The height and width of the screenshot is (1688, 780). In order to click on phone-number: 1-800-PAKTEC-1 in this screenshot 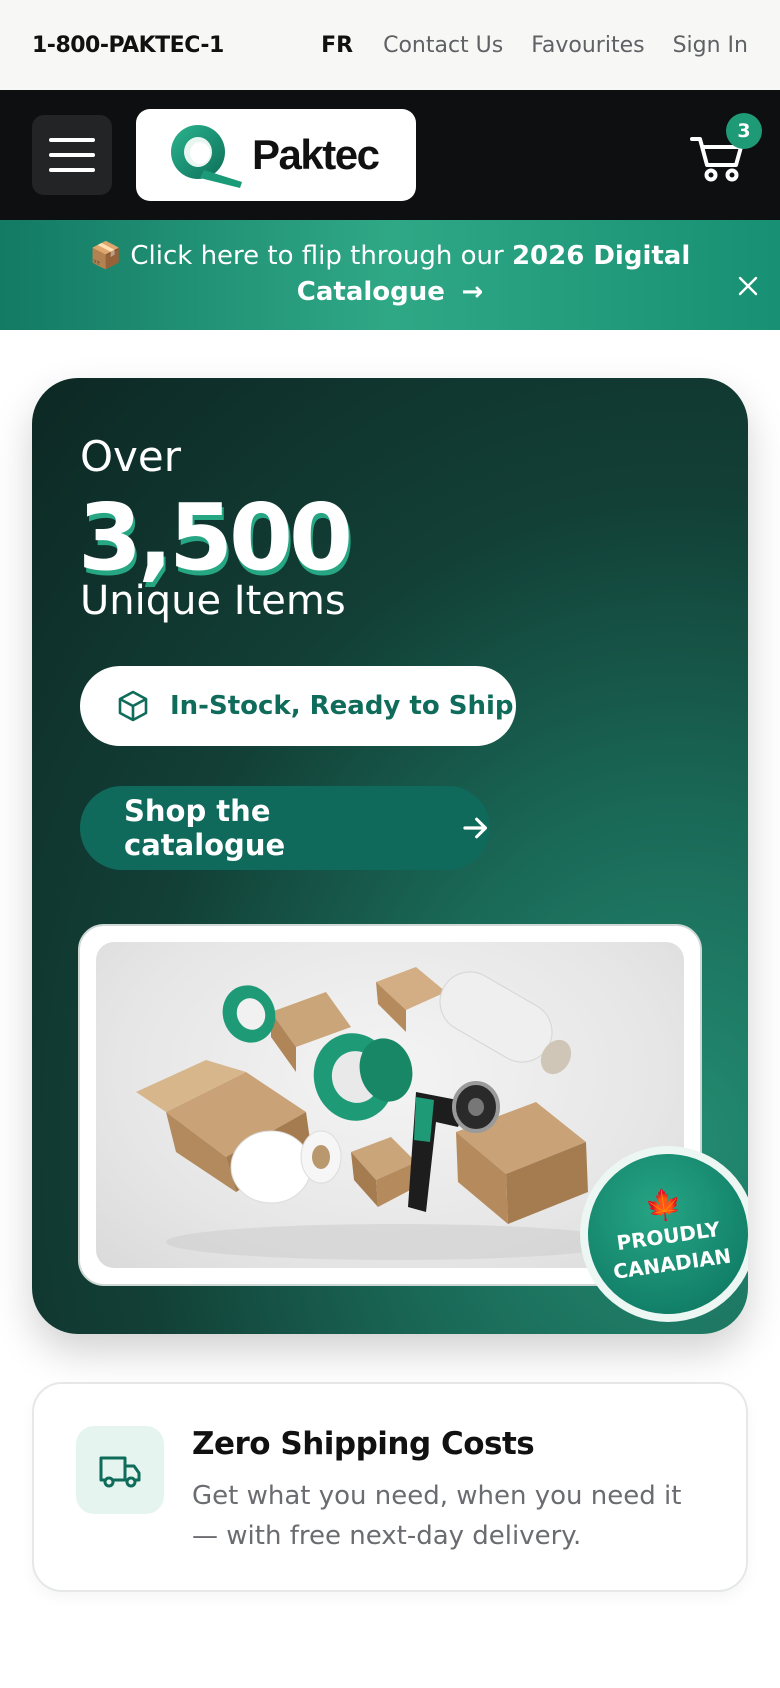, I will do `click(128, 45)`.